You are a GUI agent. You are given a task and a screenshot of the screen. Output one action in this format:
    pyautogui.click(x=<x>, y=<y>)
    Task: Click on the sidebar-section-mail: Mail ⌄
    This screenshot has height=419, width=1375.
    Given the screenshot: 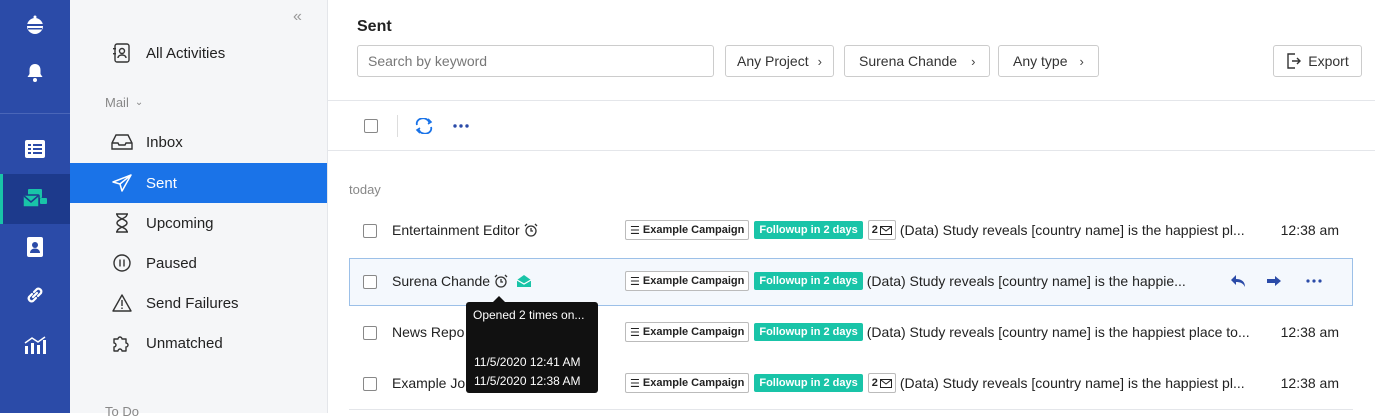 What is the action you would take?
    pyautogui.click(x=124, y=102)
    